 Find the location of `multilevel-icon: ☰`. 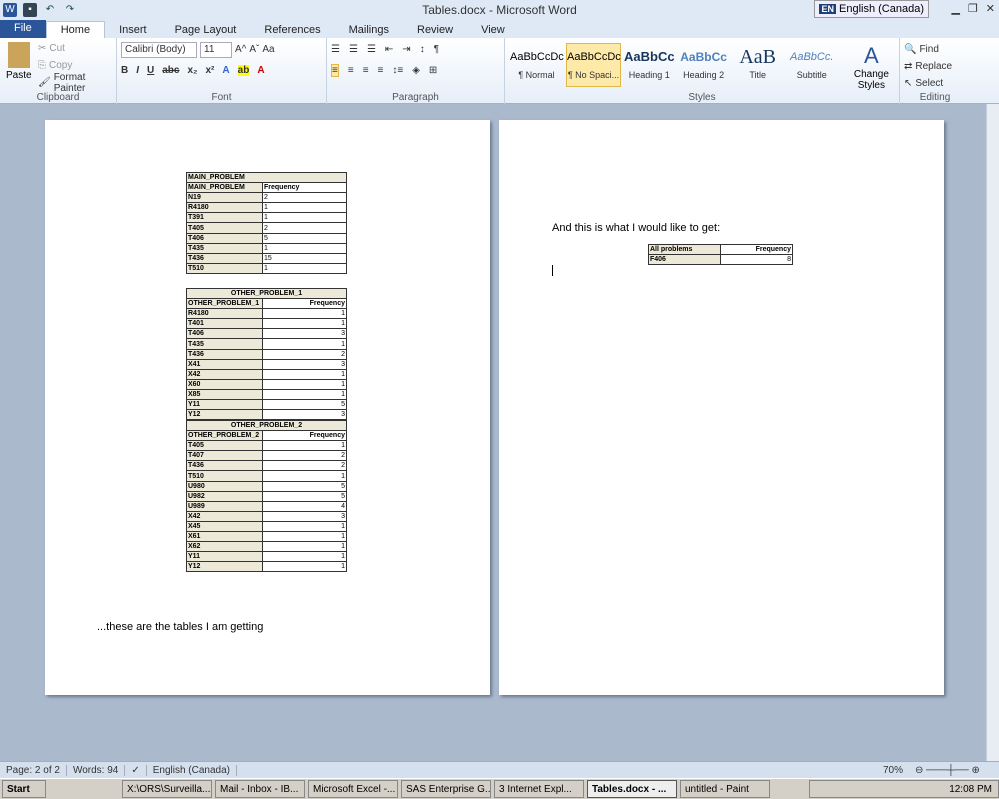

multilevel-icon: ☰ is located at coordinates (371, 49).